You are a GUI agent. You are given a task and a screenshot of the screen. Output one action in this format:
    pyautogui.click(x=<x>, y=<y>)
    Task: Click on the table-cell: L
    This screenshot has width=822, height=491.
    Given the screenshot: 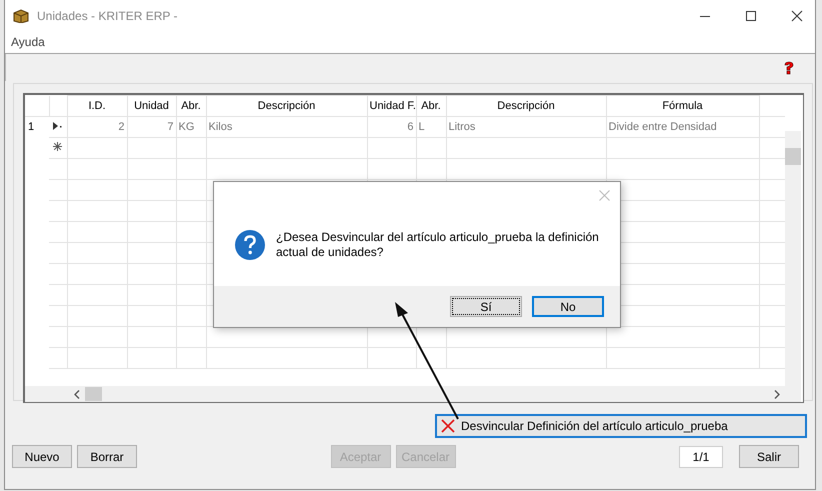 What is the action you would take?
    pyautogui.click(x=431, y=127)
    